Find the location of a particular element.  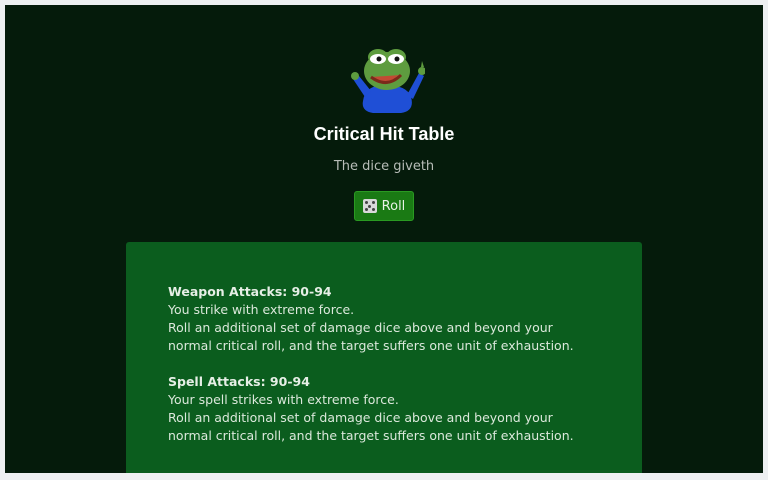

spell-attacks-line1: Your spell strikes with extreme force. is located at coordinates (283, 399).